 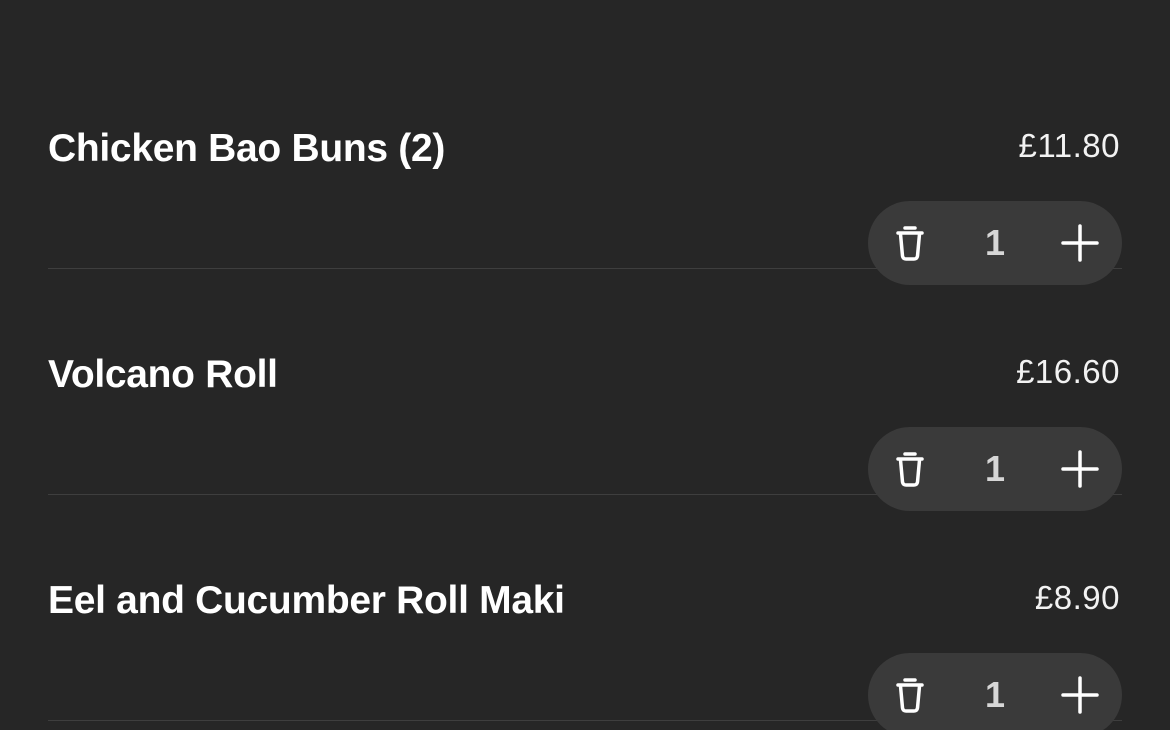 What do you see at coordinates (1077, 597) in the screenshot?
I see `item-price: £8.90` at bounding box center [1077, 597].